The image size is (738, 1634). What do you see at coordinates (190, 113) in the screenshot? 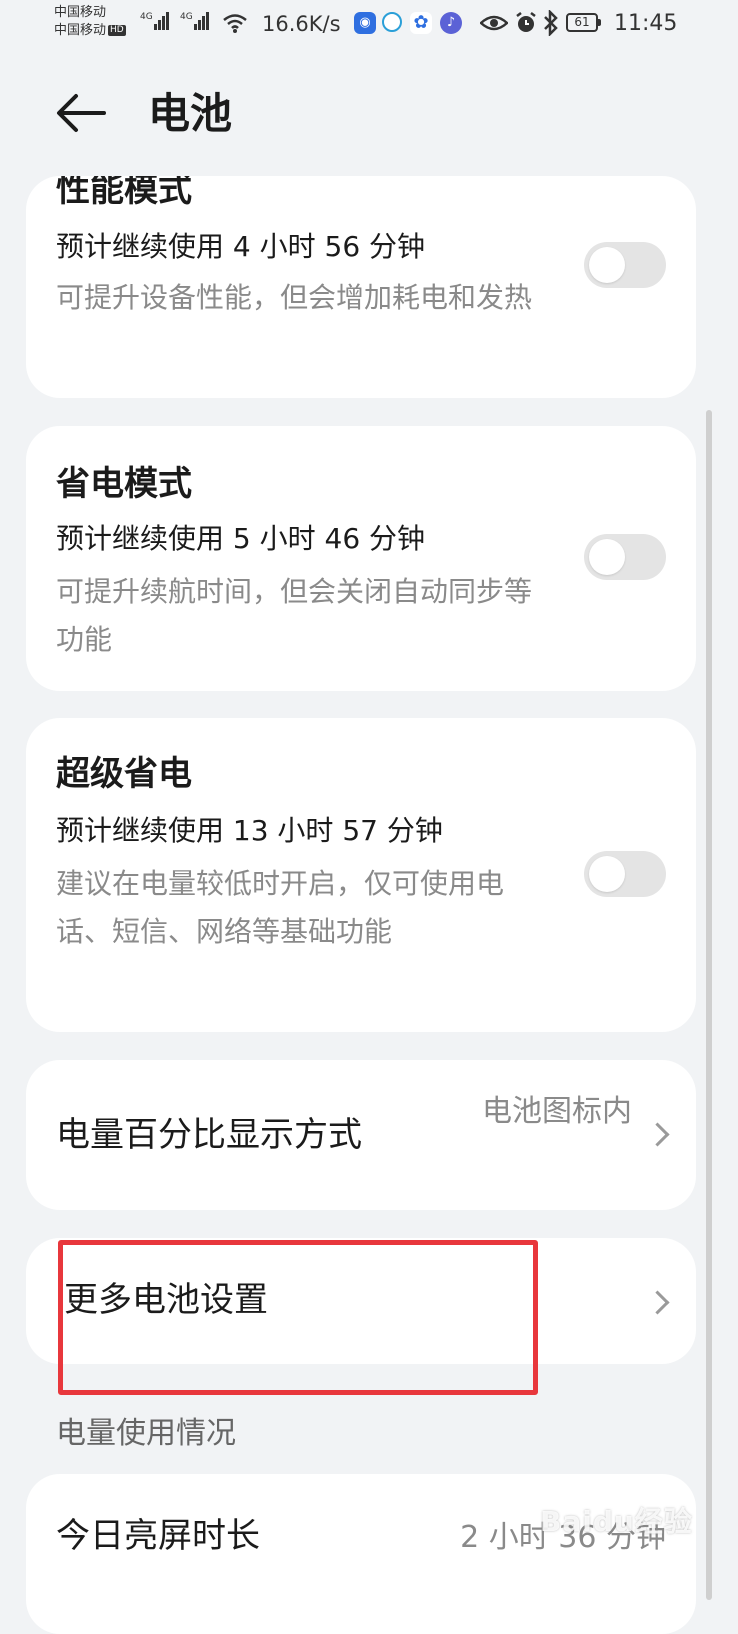
I see `page-title: 电池` at bounding box center [190, 113].